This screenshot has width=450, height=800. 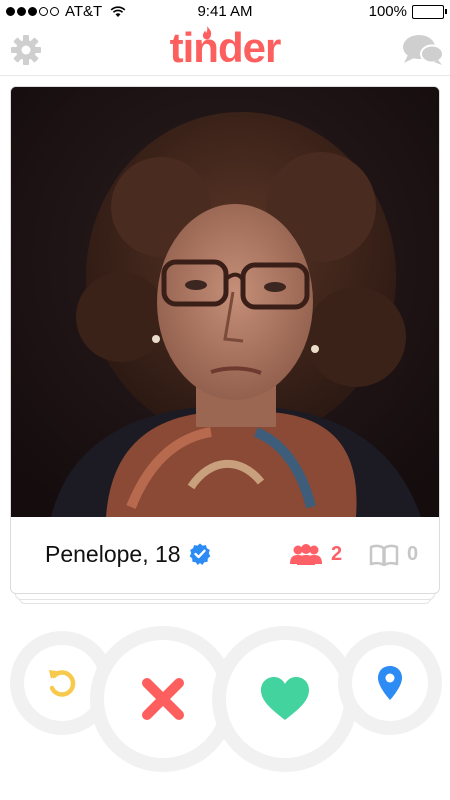 I want to click on like-button, so click(x=285, y=699).